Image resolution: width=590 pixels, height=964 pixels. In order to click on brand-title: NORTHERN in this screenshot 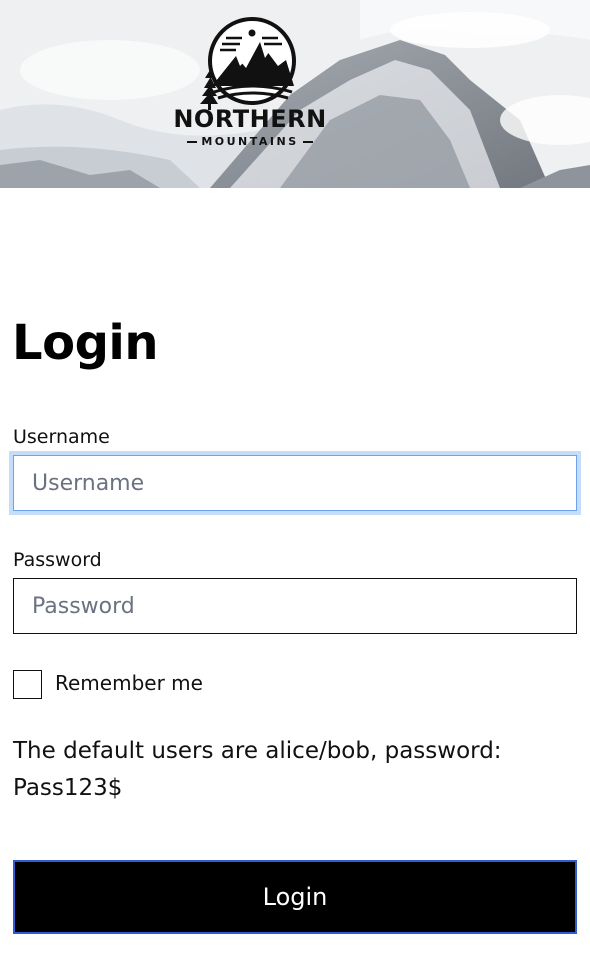, I will do `click(250, 119)`.